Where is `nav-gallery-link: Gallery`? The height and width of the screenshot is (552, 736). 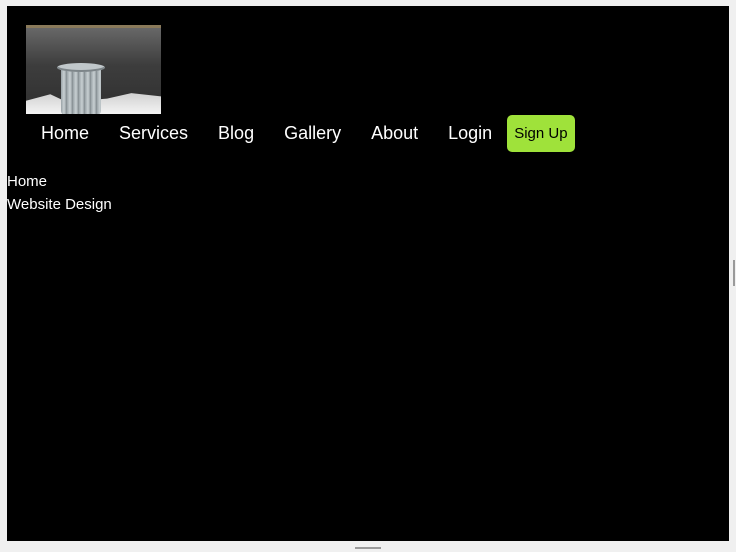 nav-gallery-link: Gallery is located at coordinates (312, 133).